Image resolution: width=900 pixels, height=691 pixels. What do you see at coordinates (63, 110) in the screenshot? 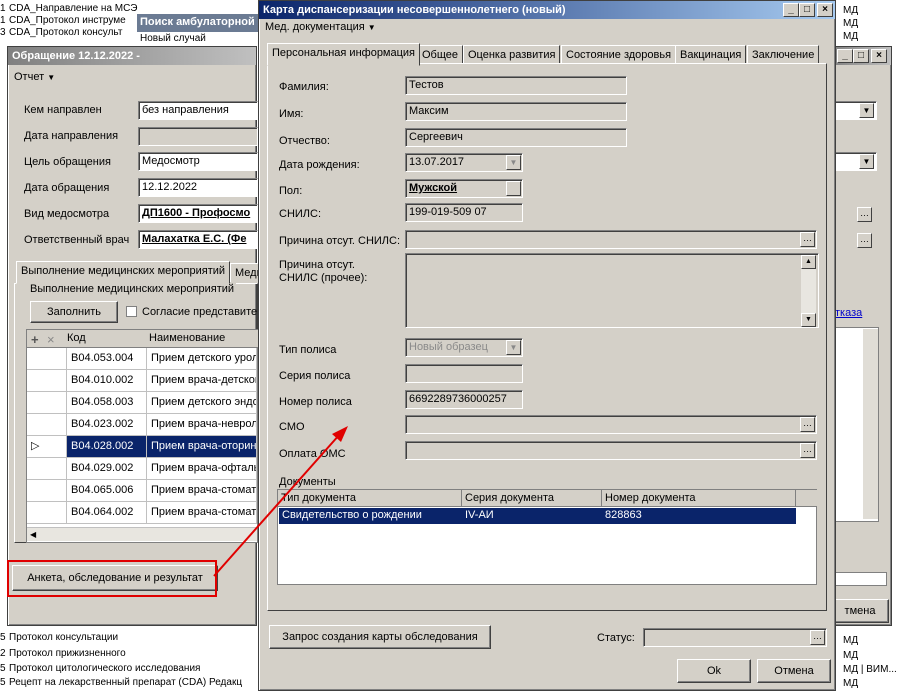
I see `referred-by-label: Кем направлен` at bounding box center [63, 110].